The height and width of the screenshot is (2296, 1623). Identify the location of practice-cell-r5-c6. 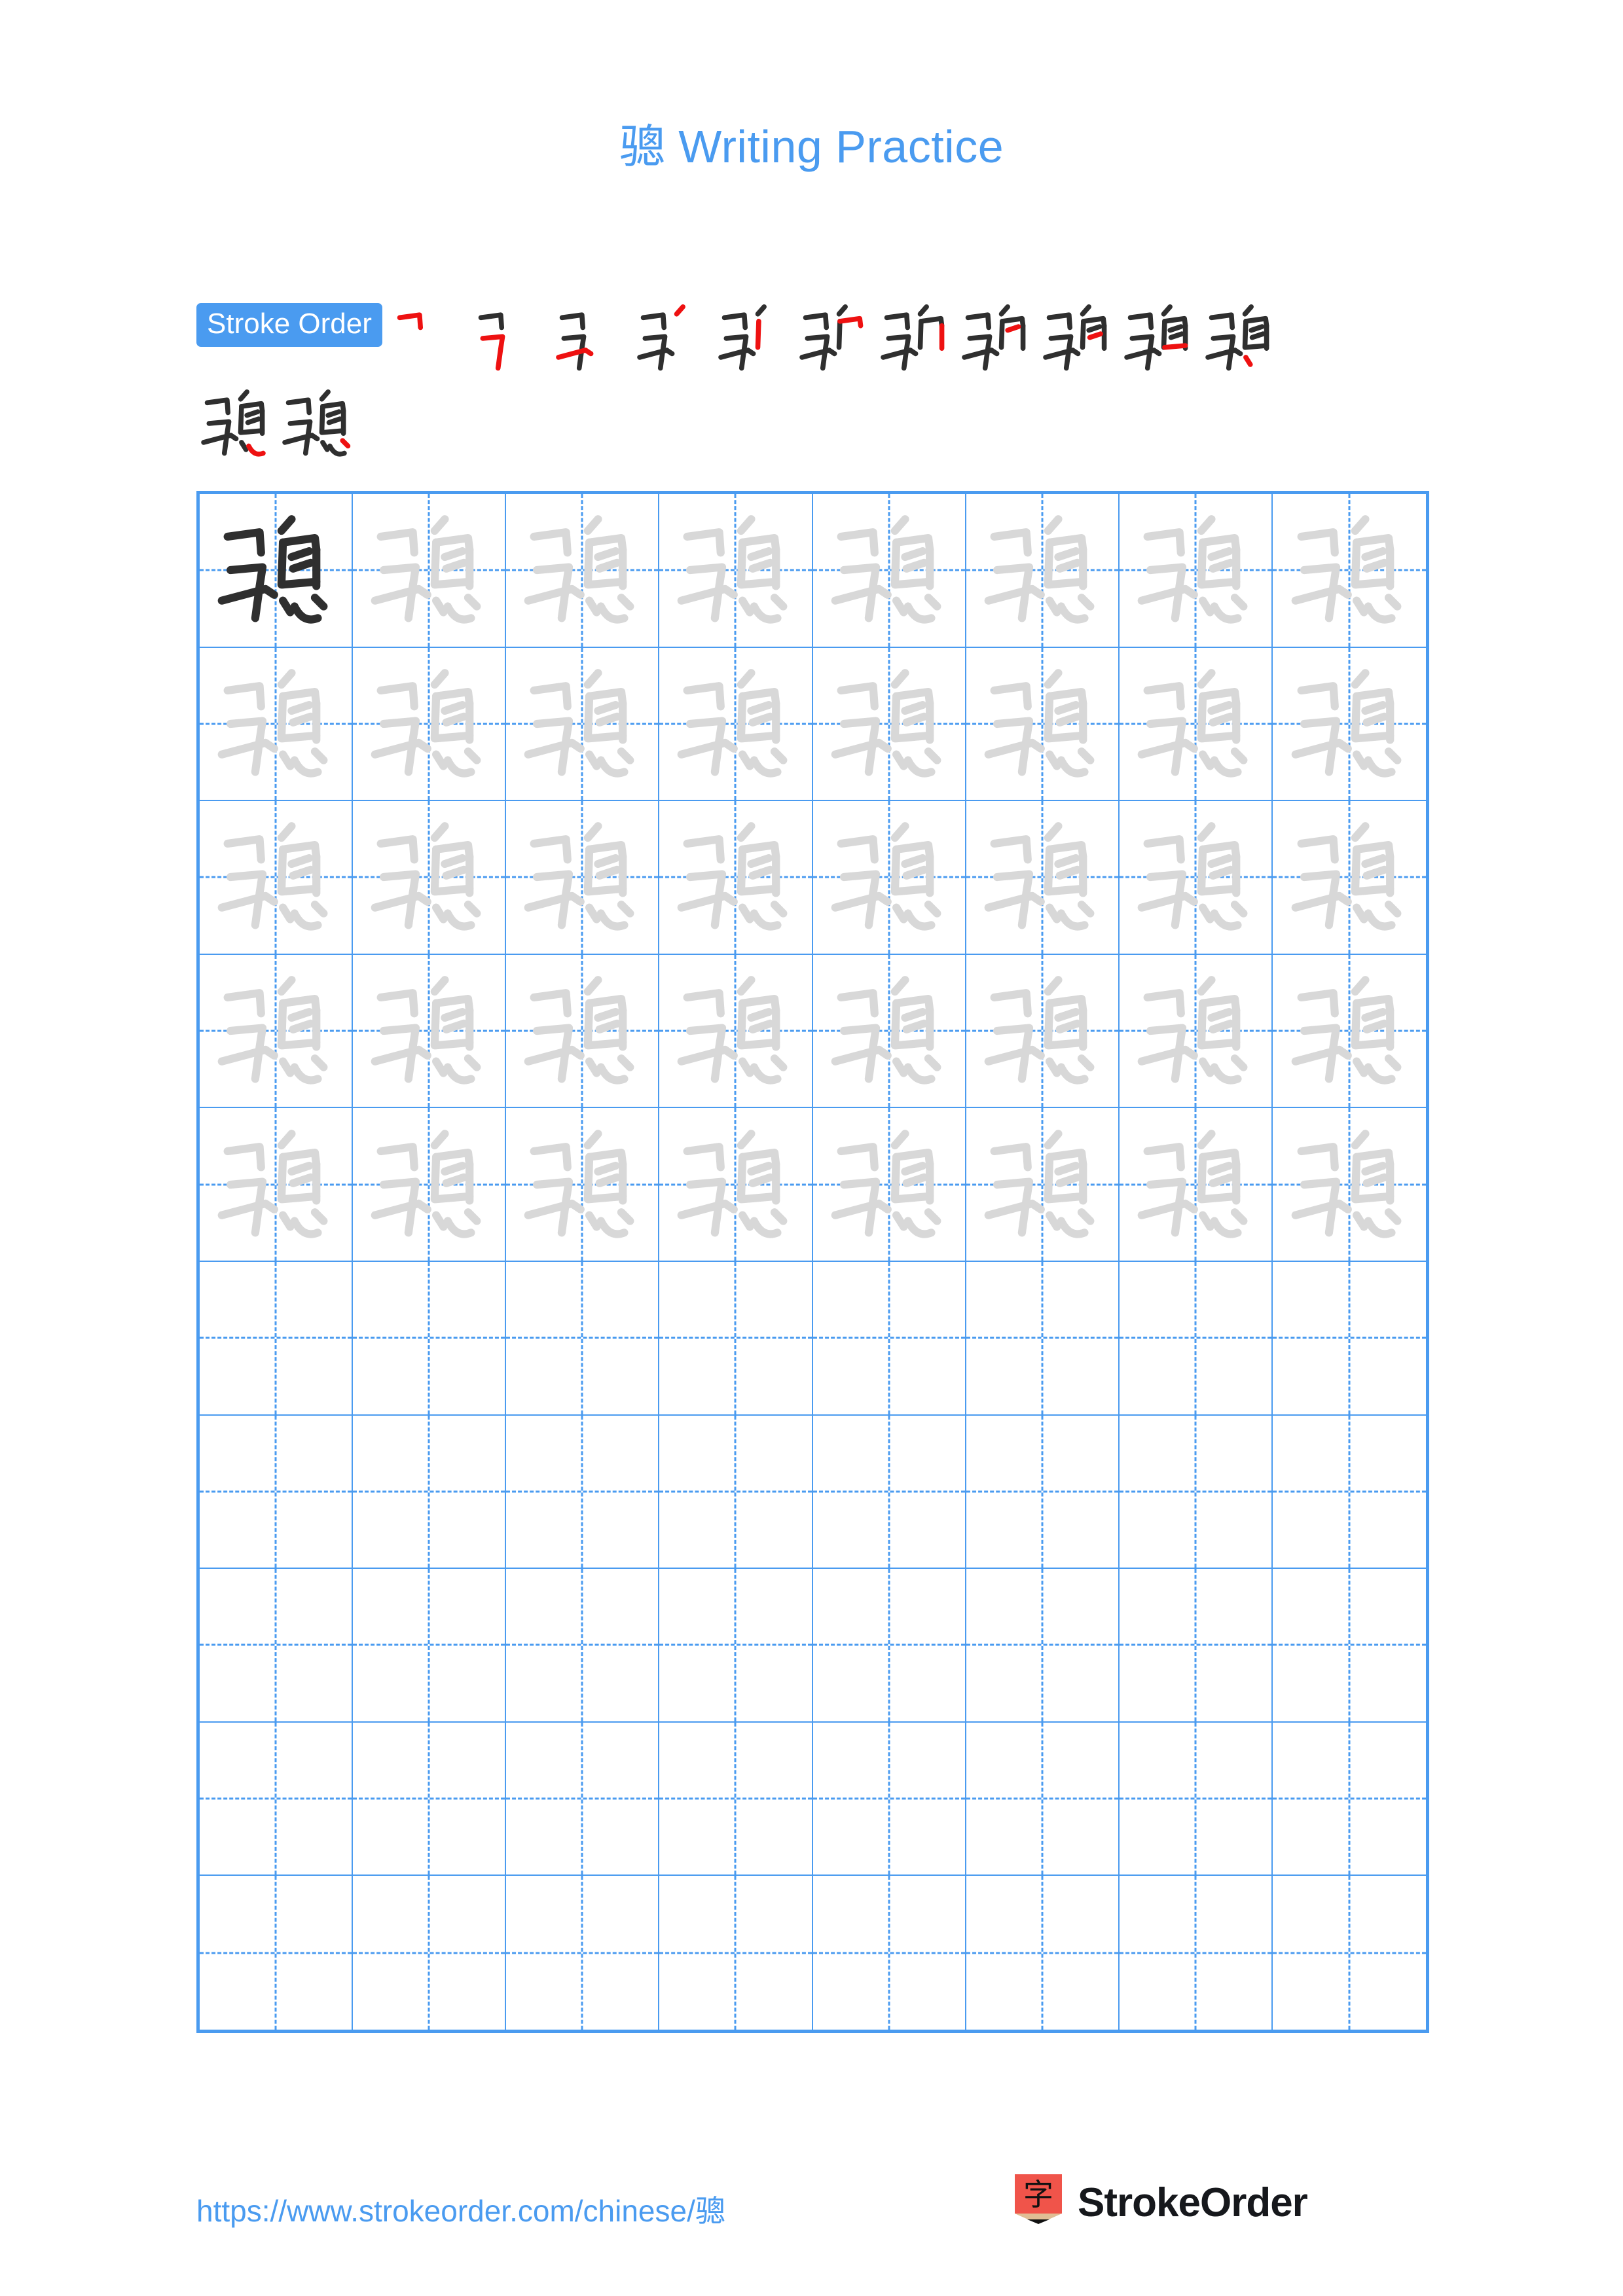
(1043, 1185).